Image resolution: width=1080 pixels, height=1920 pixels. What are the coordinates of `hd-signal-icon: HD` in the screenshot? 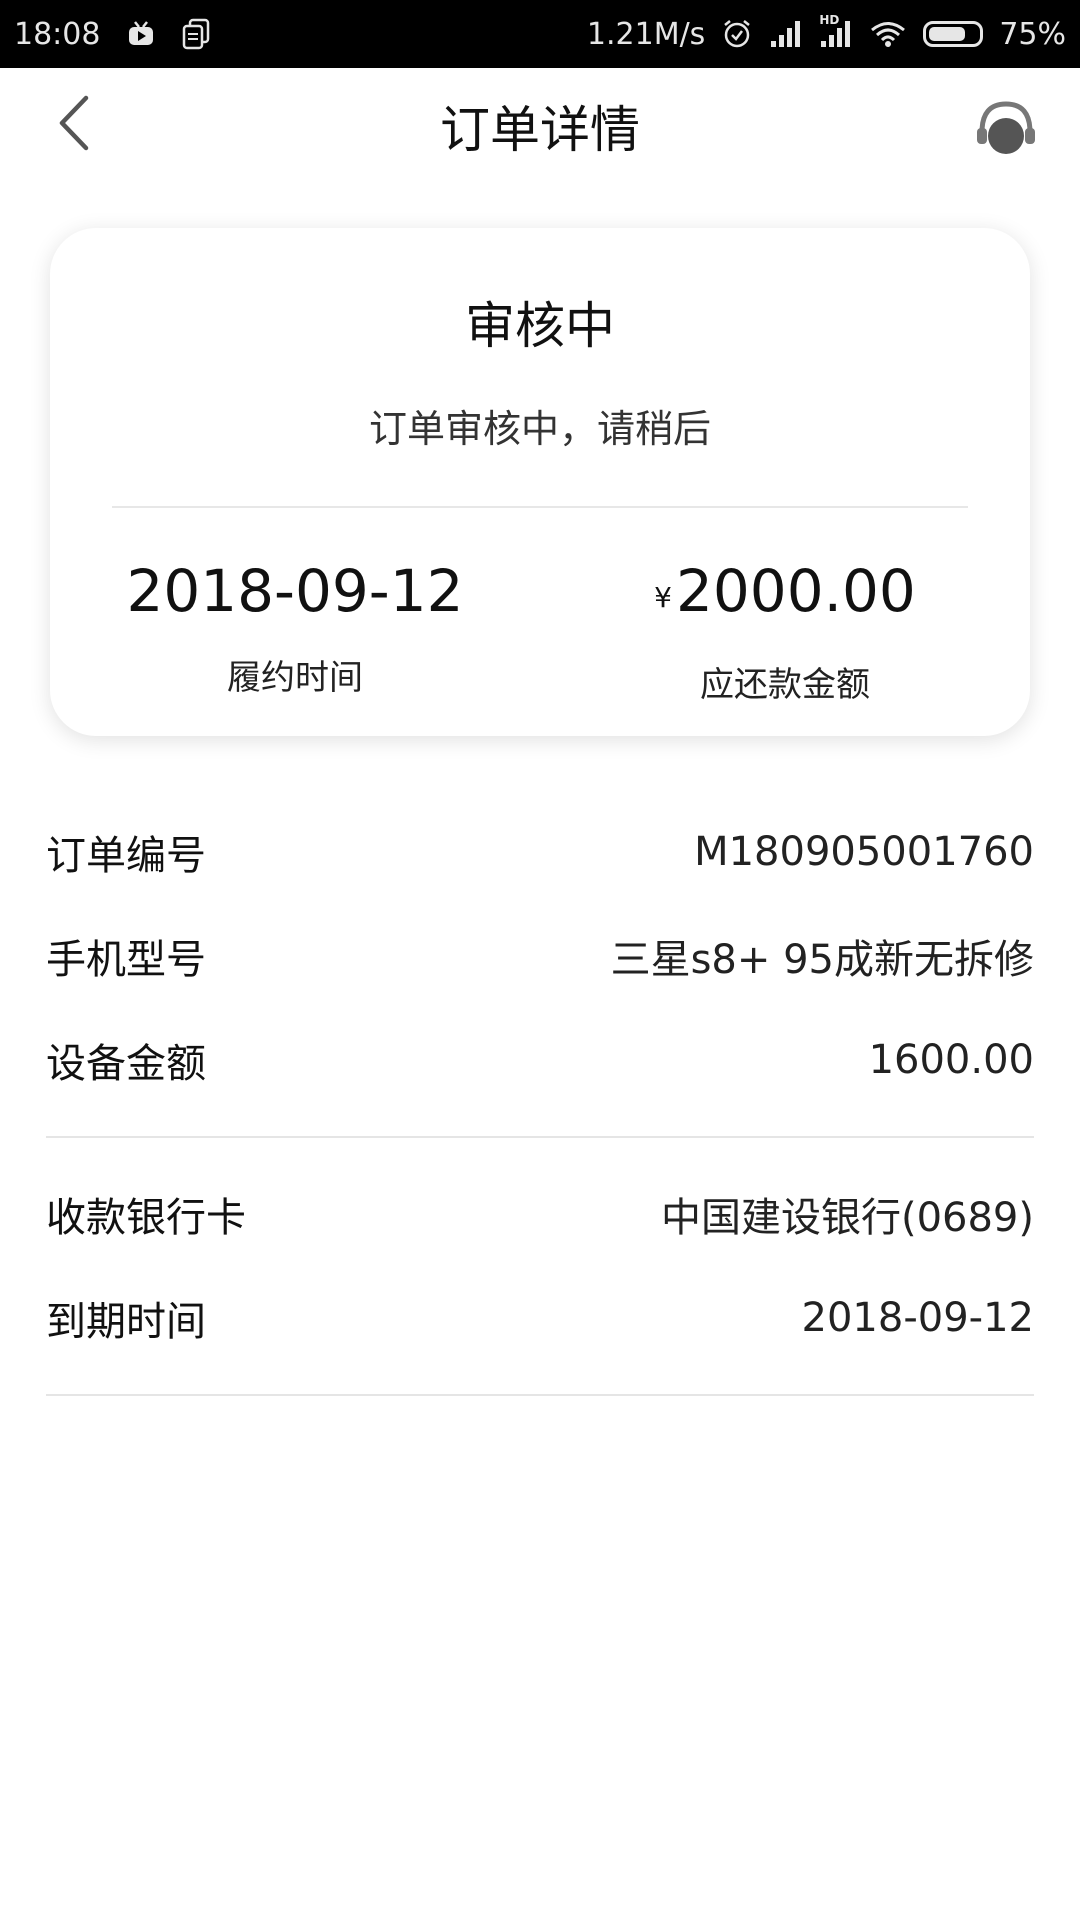 It's located at (836, 31).